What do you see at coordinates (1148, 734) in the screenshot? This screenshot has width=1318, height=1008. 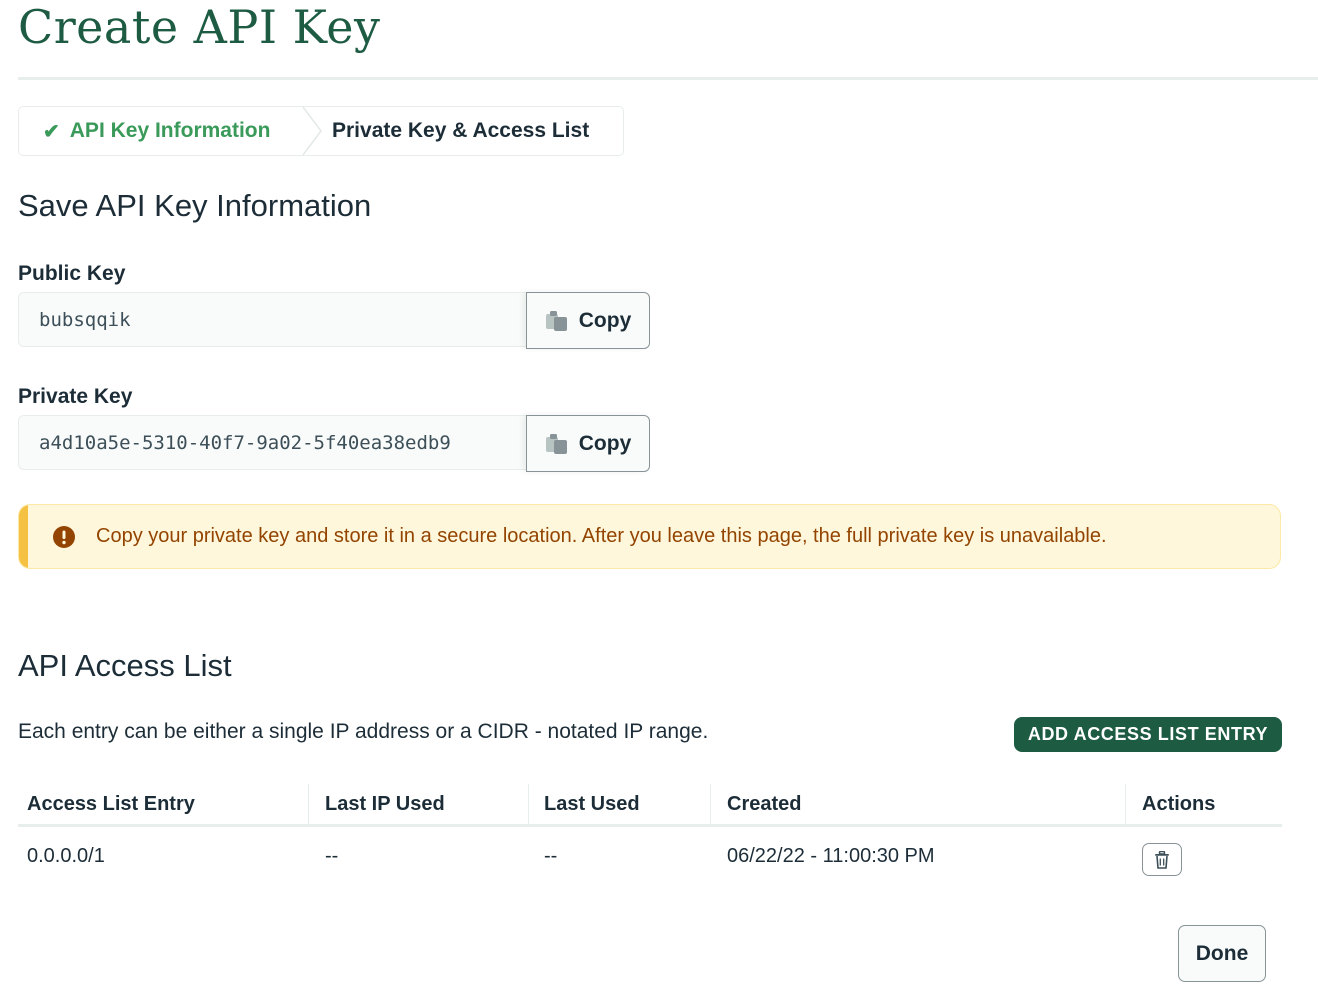 I see `add-access-list-entry-button: ADD ACCESS LIST ENTRY` at bounding box center [1148, 734].